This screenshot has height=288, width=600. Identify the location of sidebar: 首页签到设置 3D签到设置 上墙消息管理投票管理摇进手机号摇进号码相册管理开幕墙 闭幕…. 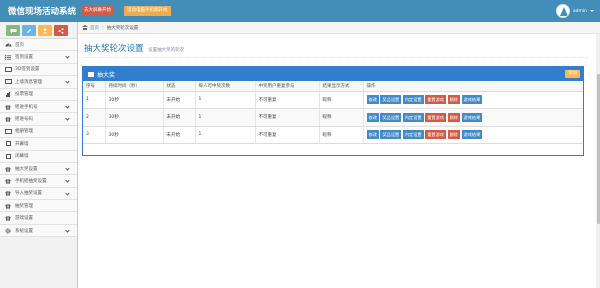
(39, 155).